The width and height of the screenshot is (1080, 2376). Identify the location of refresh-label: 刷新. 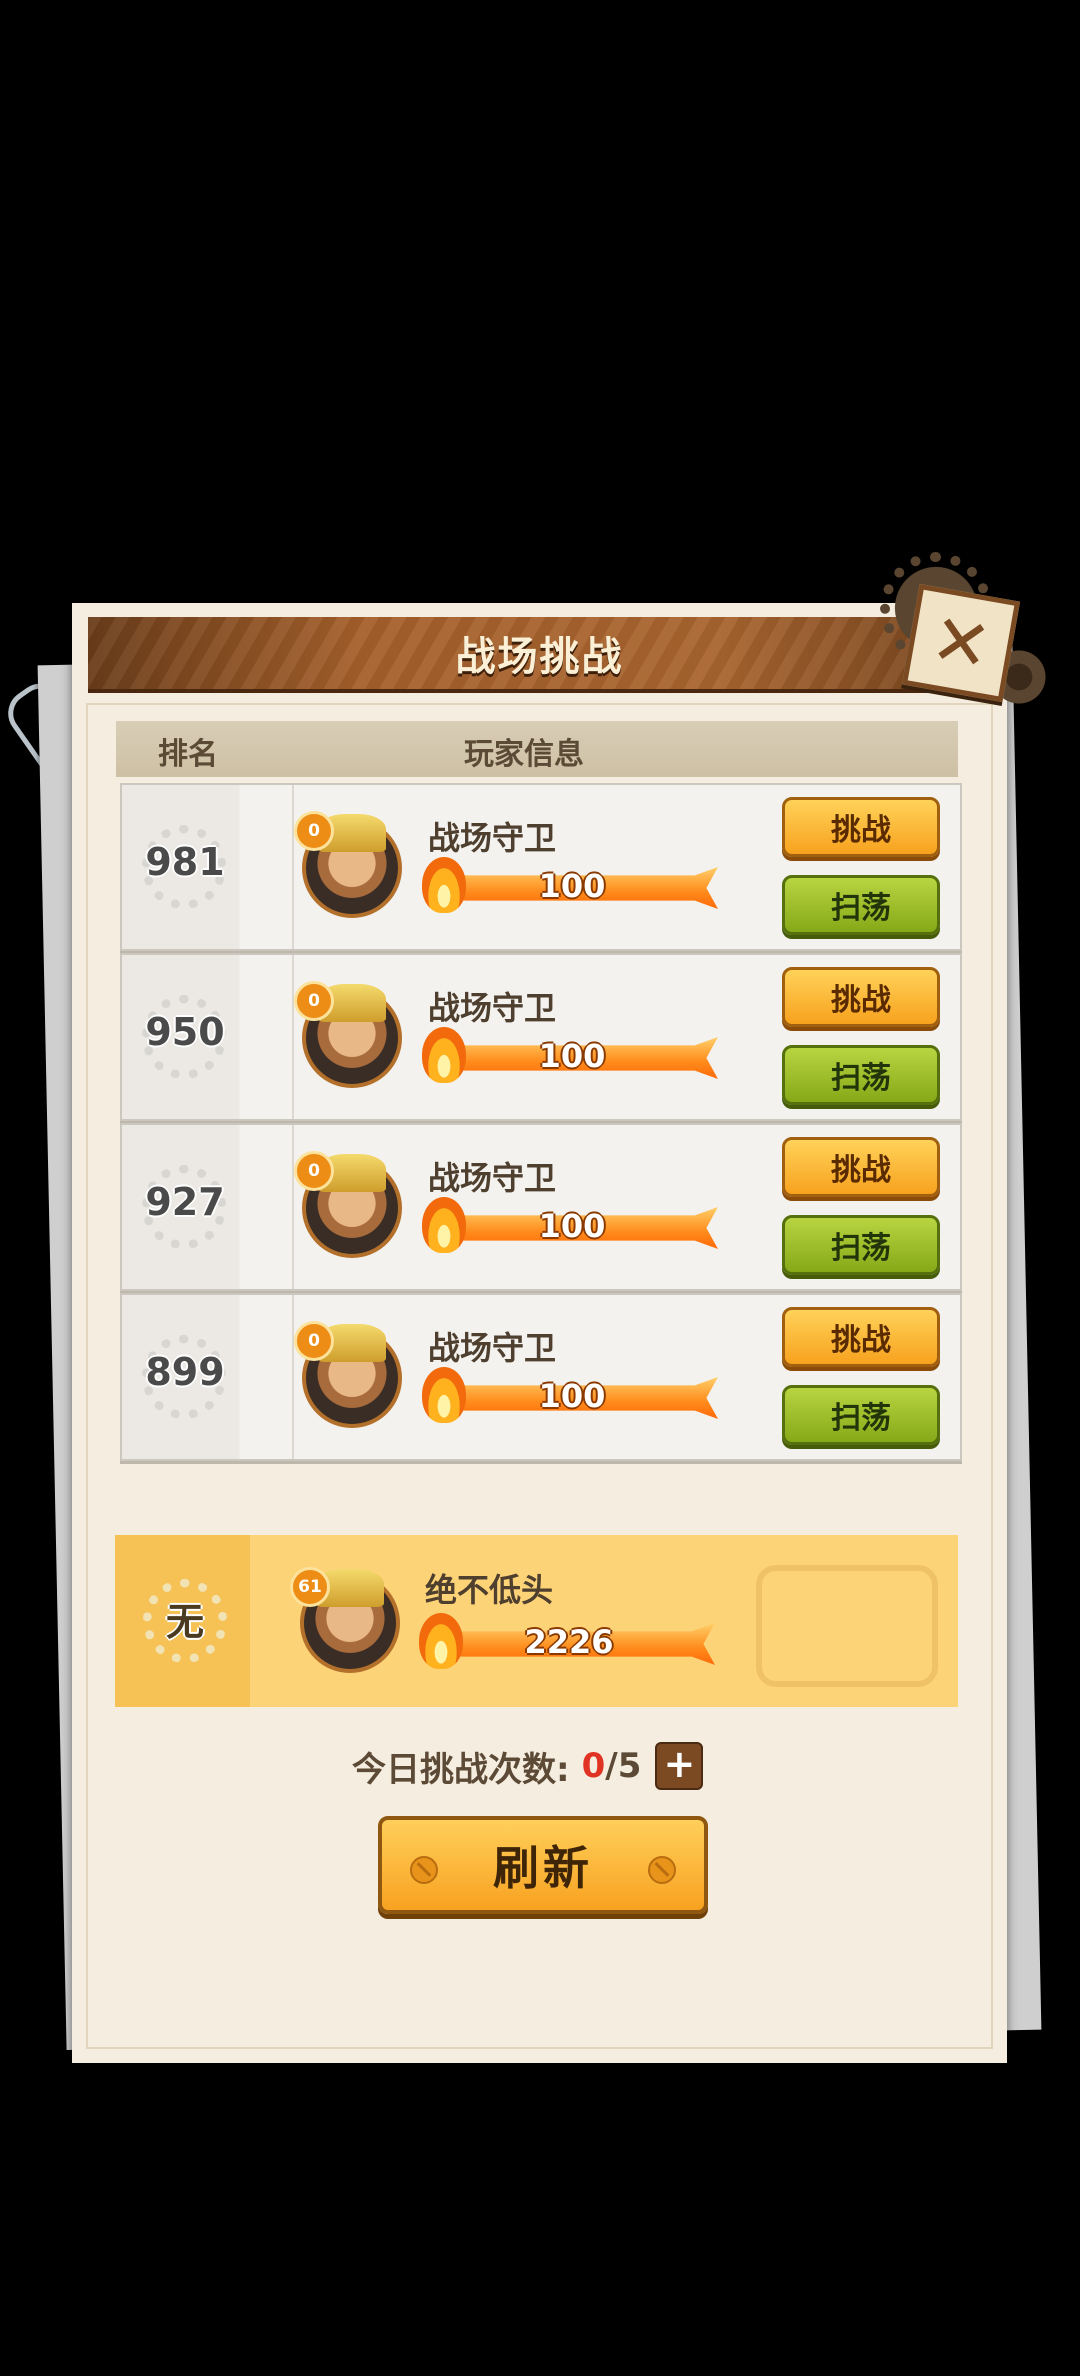
(543, 1868).